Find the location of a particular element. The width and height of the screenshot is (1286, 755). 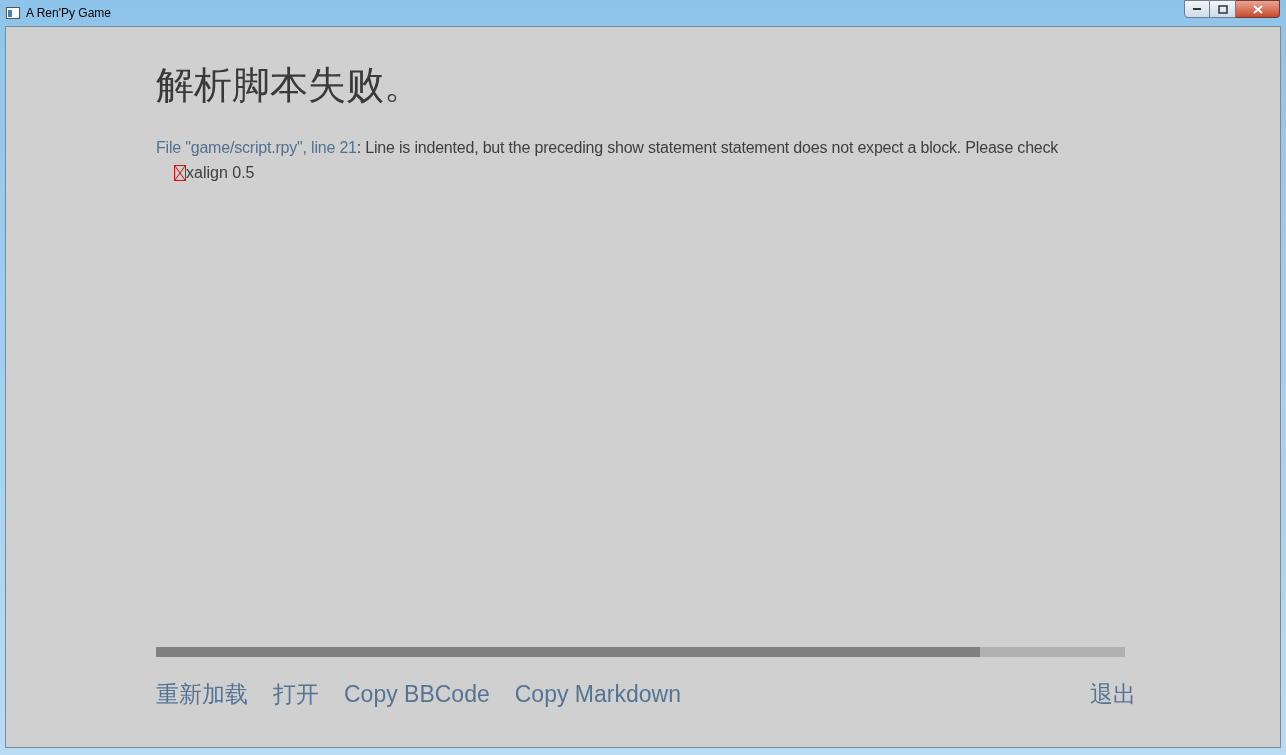

action-link: 打开 is located at coordinates (296, 693).